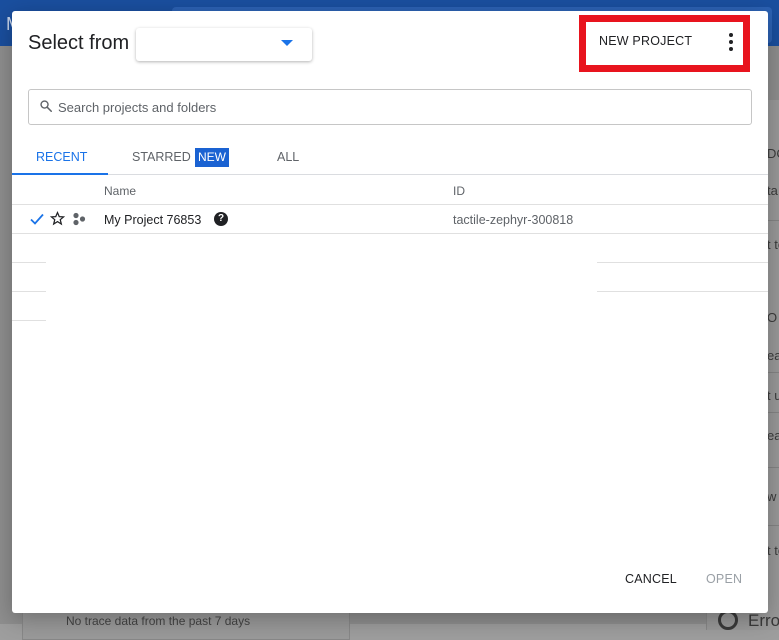 This screenshot has width=779, height=640. I want to click on column-header-name: Name, so click(120, 191).